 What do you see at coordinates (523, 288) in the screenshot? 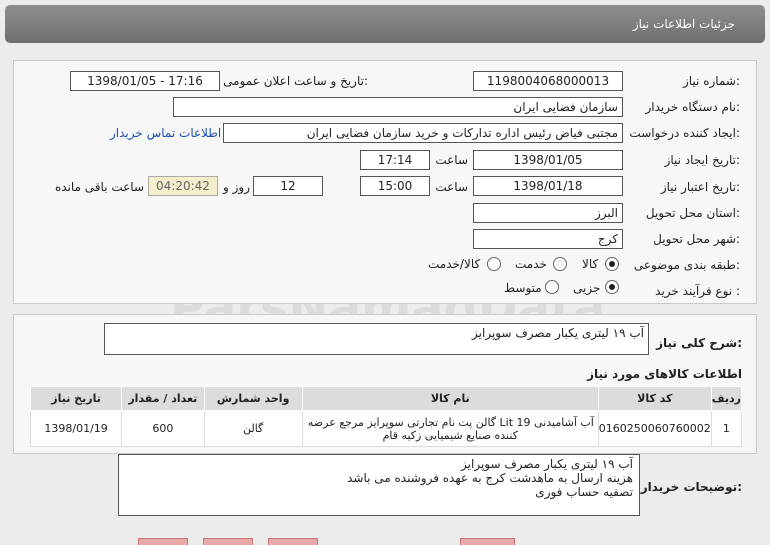
I see `process-medium-label: متوسط` at bounding box center [523, 288].